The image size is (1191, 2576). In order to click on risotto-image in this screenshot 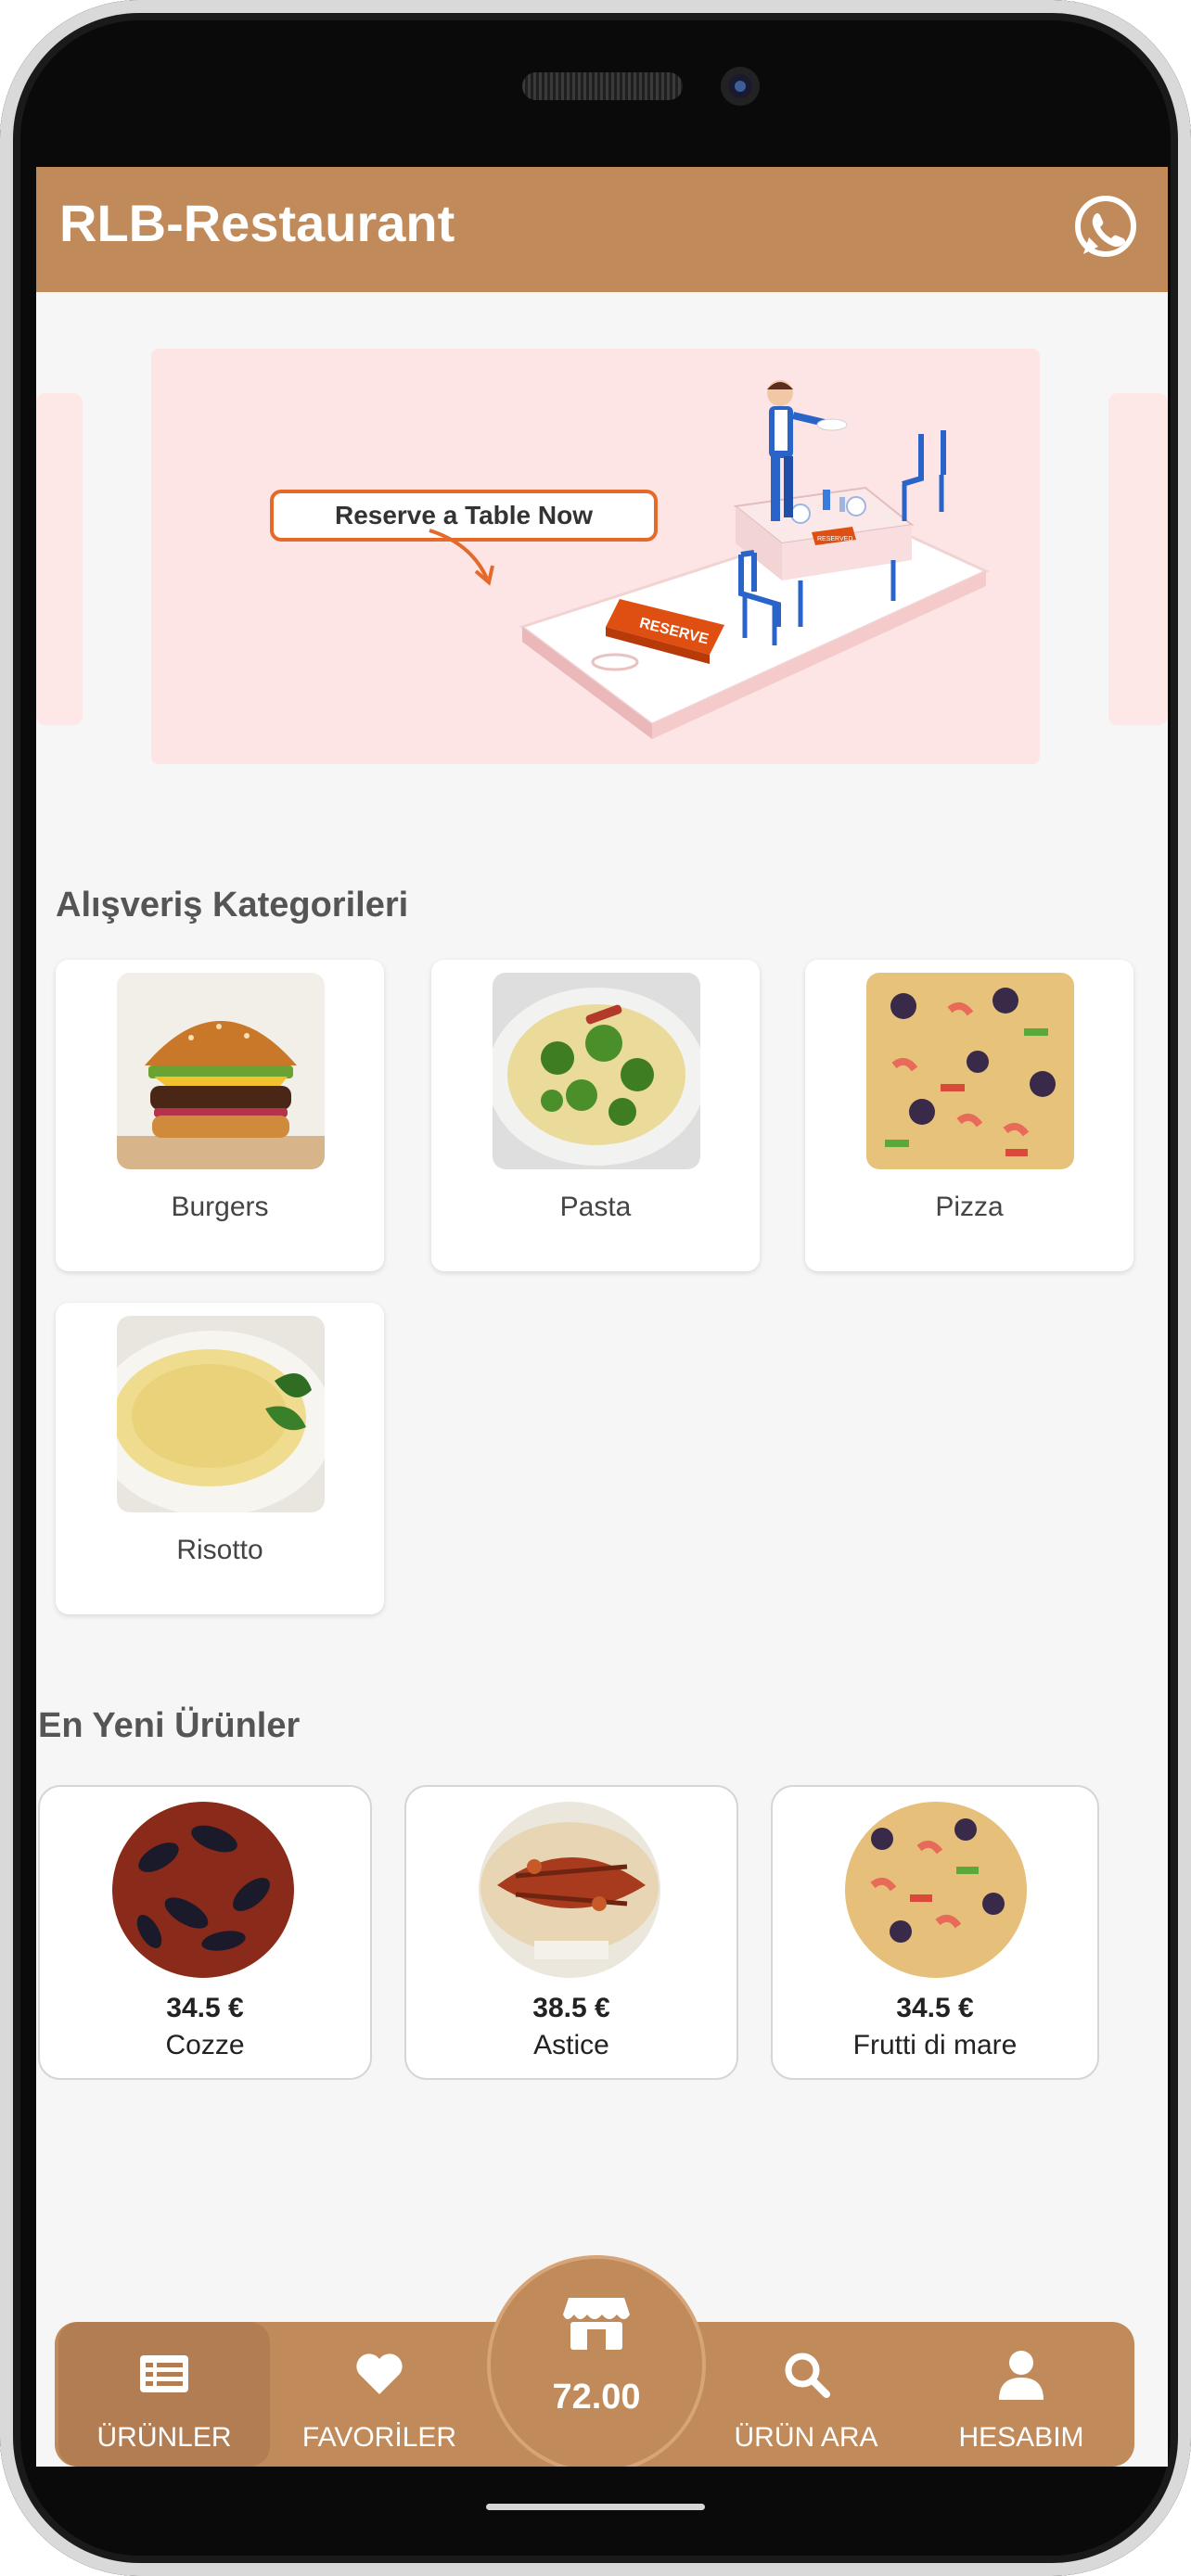, I will do `click(221, 1414)`.